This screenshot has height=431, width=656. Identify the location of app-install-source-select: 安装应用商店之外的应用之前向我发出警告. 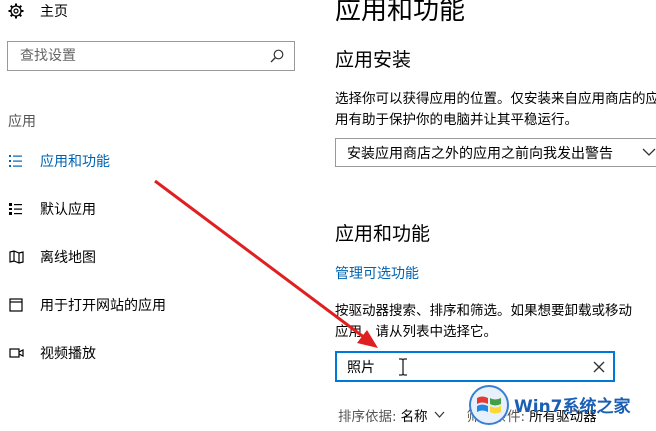
(495, 152).